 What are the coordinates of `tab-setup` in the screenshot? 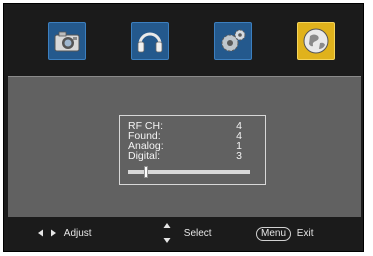 It's located at (233, 41).